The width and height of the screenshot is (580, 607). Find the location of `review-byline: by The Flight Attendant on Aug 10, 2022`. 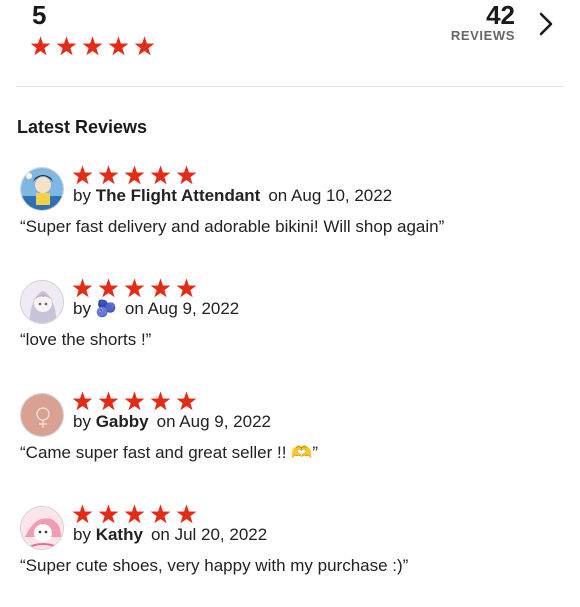

review-byline: by The Flight Attendant on Aug 10, 2022 is located at coordinates (232, 196).